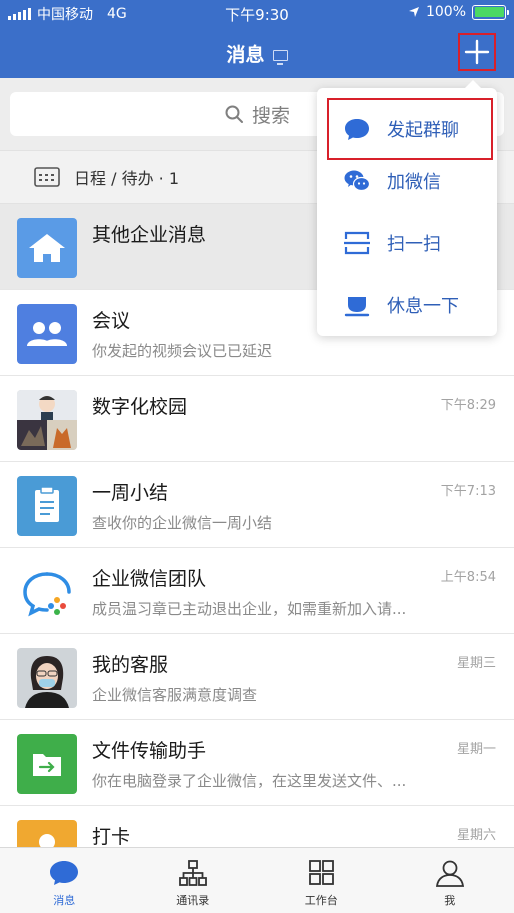 Image resolution: width=514 pixels, height=913 pixels. I want to click on tab-workbench: 工作台, so click(321, 880).